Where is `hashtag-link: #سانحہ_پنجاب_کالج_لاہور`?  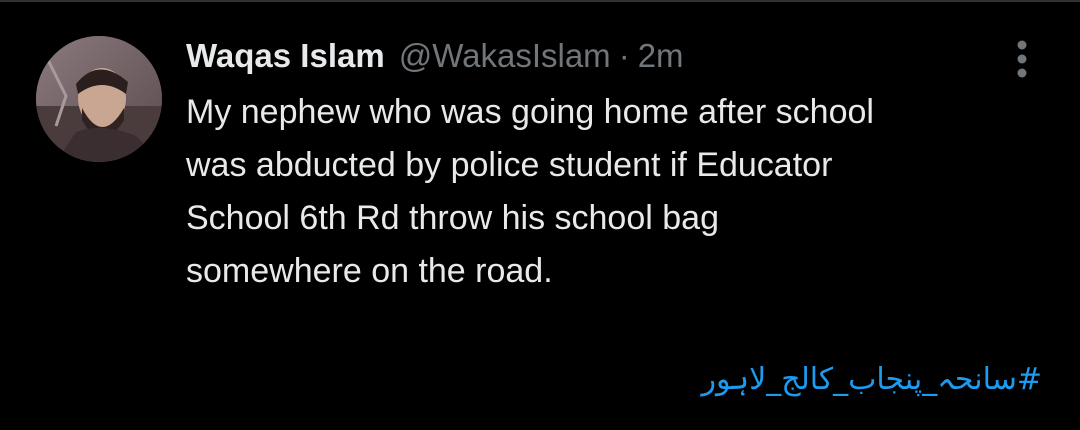 hashtag-link: #سانحہ_پنجاب_کالج_لاہور is located at coordinates (872, 380).